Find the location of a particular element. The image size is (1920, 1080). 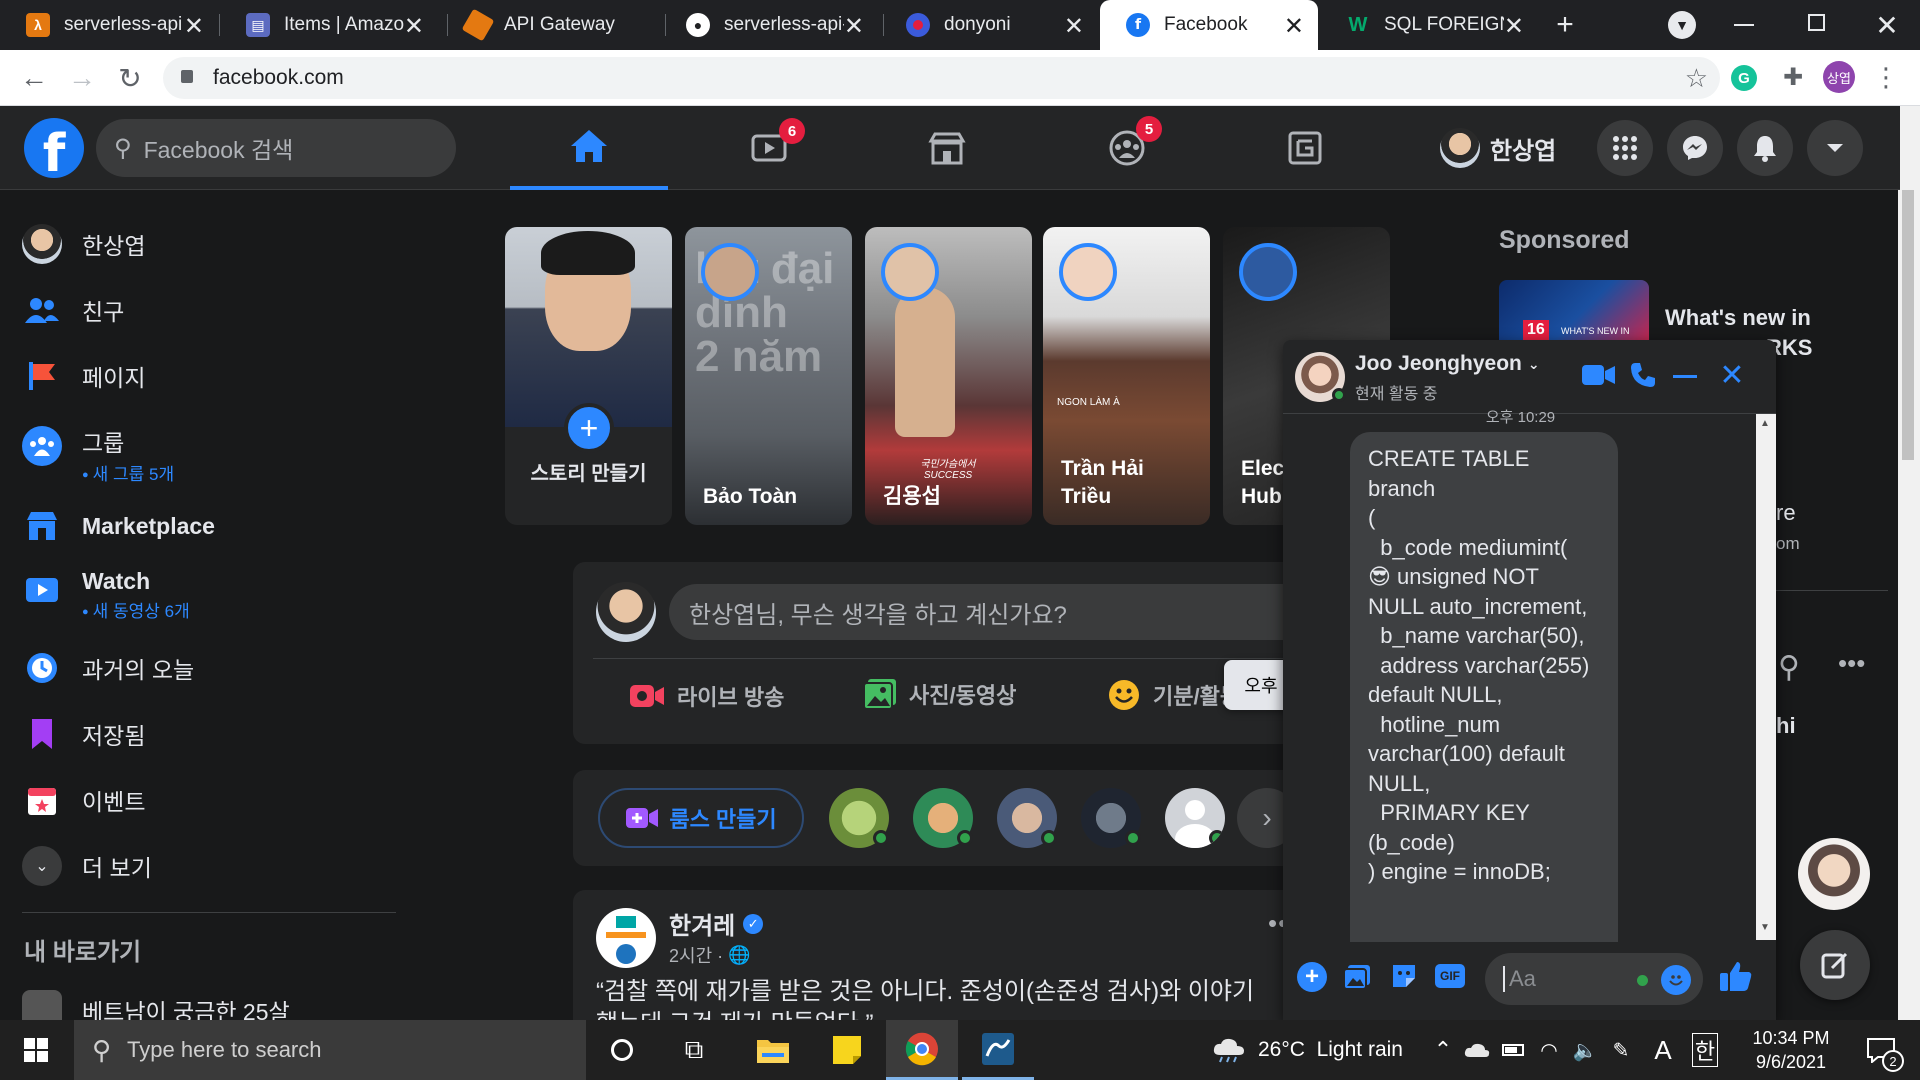

restore-button is located at coordinates (1816, 22).